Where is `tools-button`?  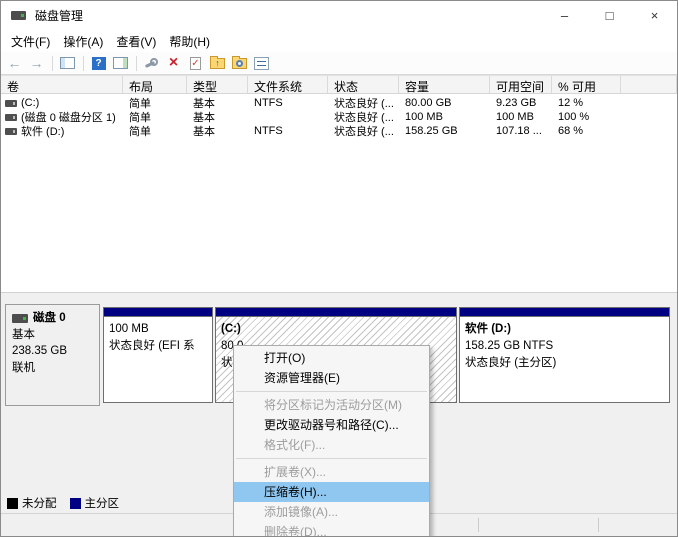 tools-button is located at coordinates (151, 63).